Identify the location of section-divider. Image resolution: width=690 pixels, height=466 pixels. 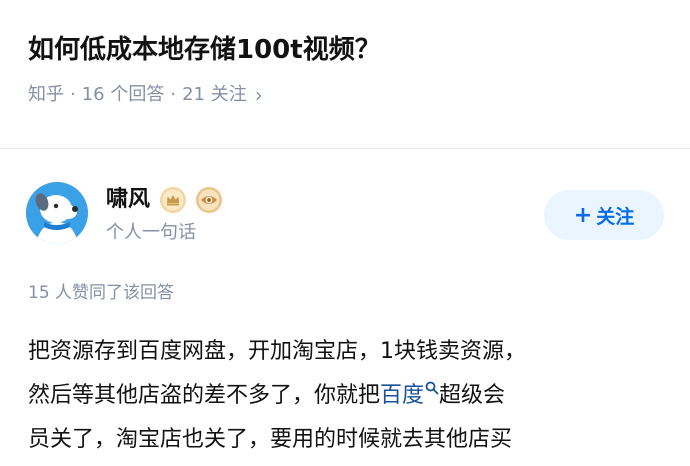
(345, 148).